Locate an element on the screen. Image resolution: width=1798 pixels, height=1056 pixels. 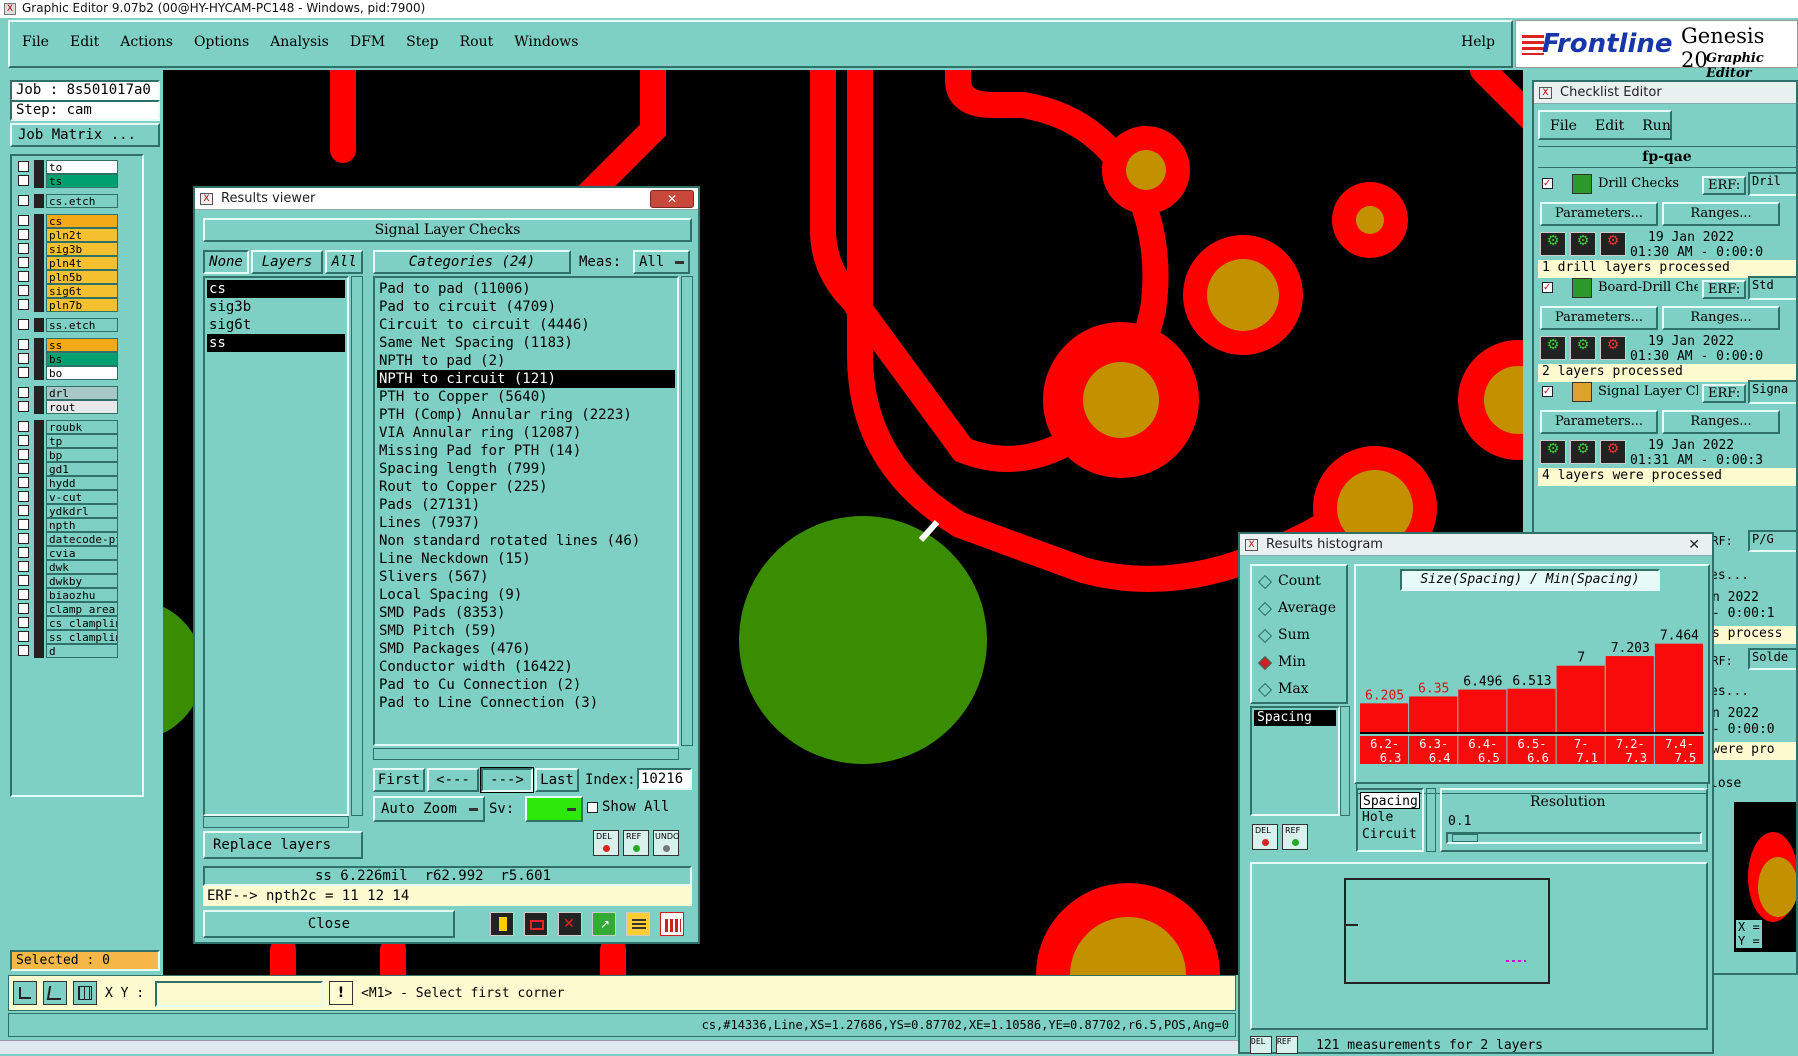
check-item-name: Board-Drill Che is located at coordinates (1648, 287).